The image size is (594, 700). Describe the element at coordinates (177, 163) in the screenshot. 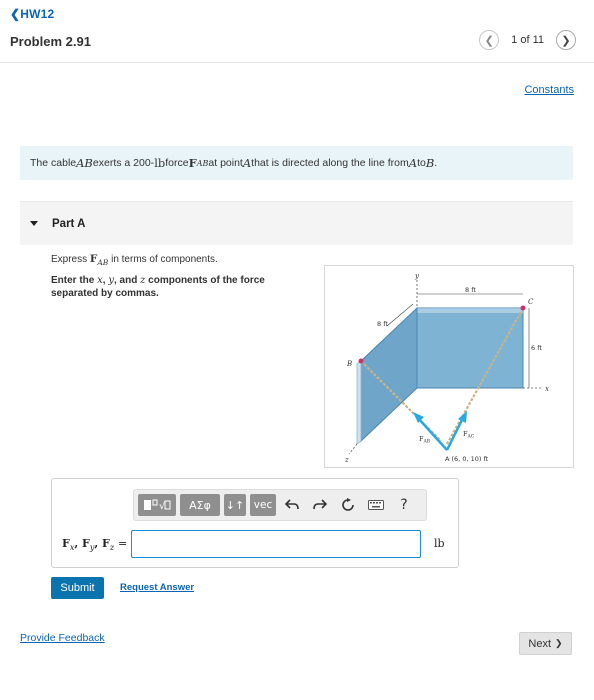

I see `statement-text: force` at that location.